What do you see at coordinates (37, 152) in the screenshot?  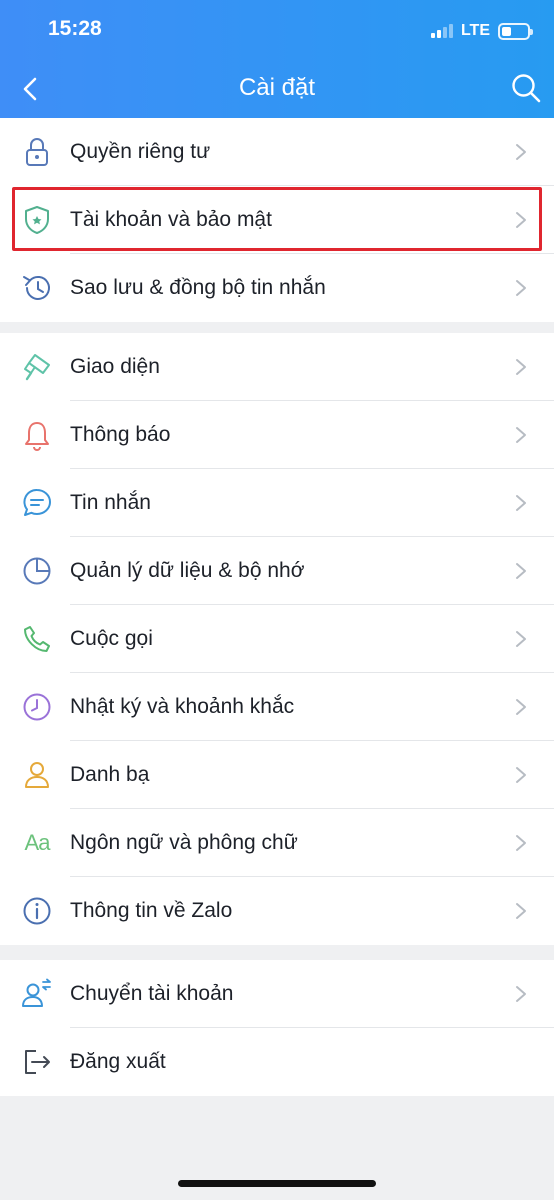 I see `lock-icon` at bounding box center [37, 152].